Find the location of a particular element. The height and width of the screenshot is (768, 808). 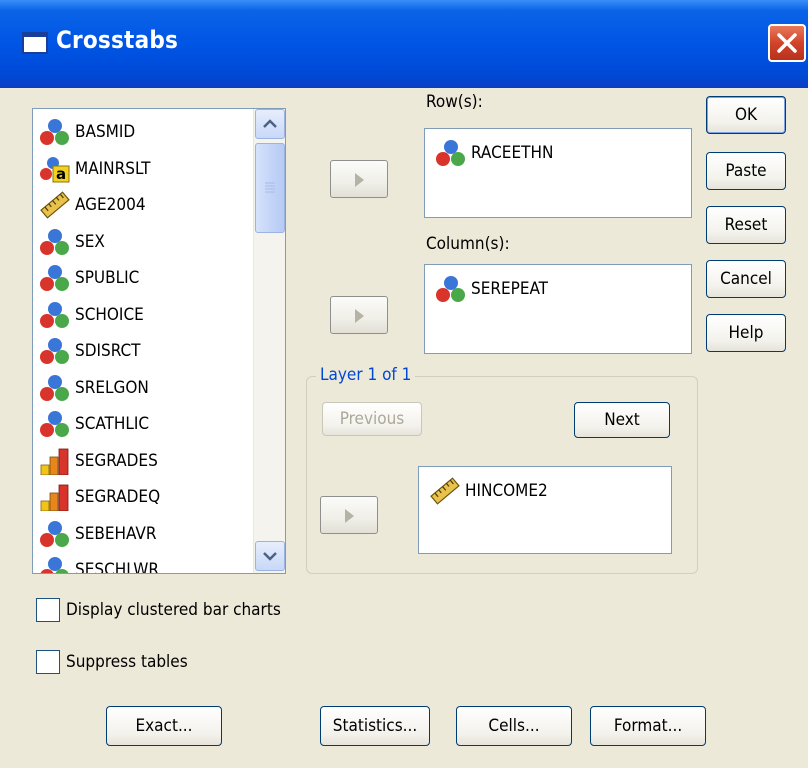

move-to-layer-button is located at coordinates (349, 515).